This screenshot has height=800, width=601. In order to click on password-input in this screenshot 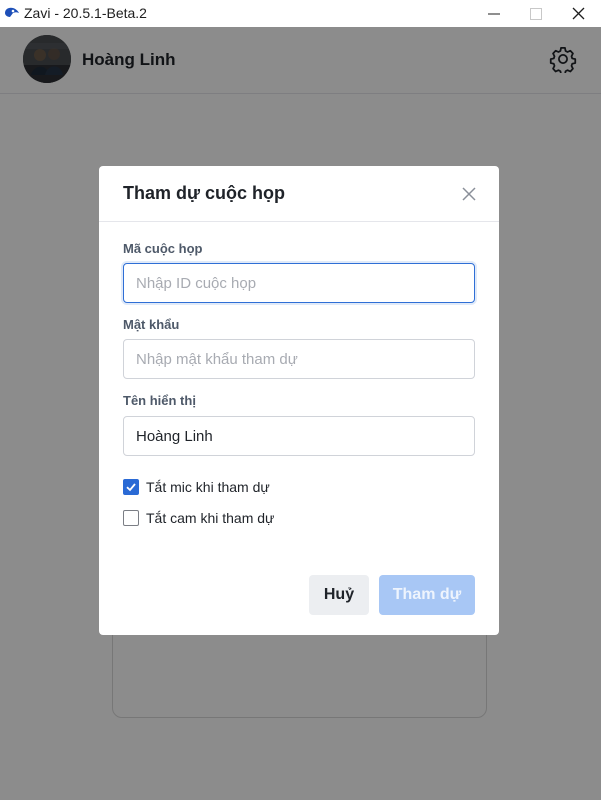, I will do `click(299, 359)`.